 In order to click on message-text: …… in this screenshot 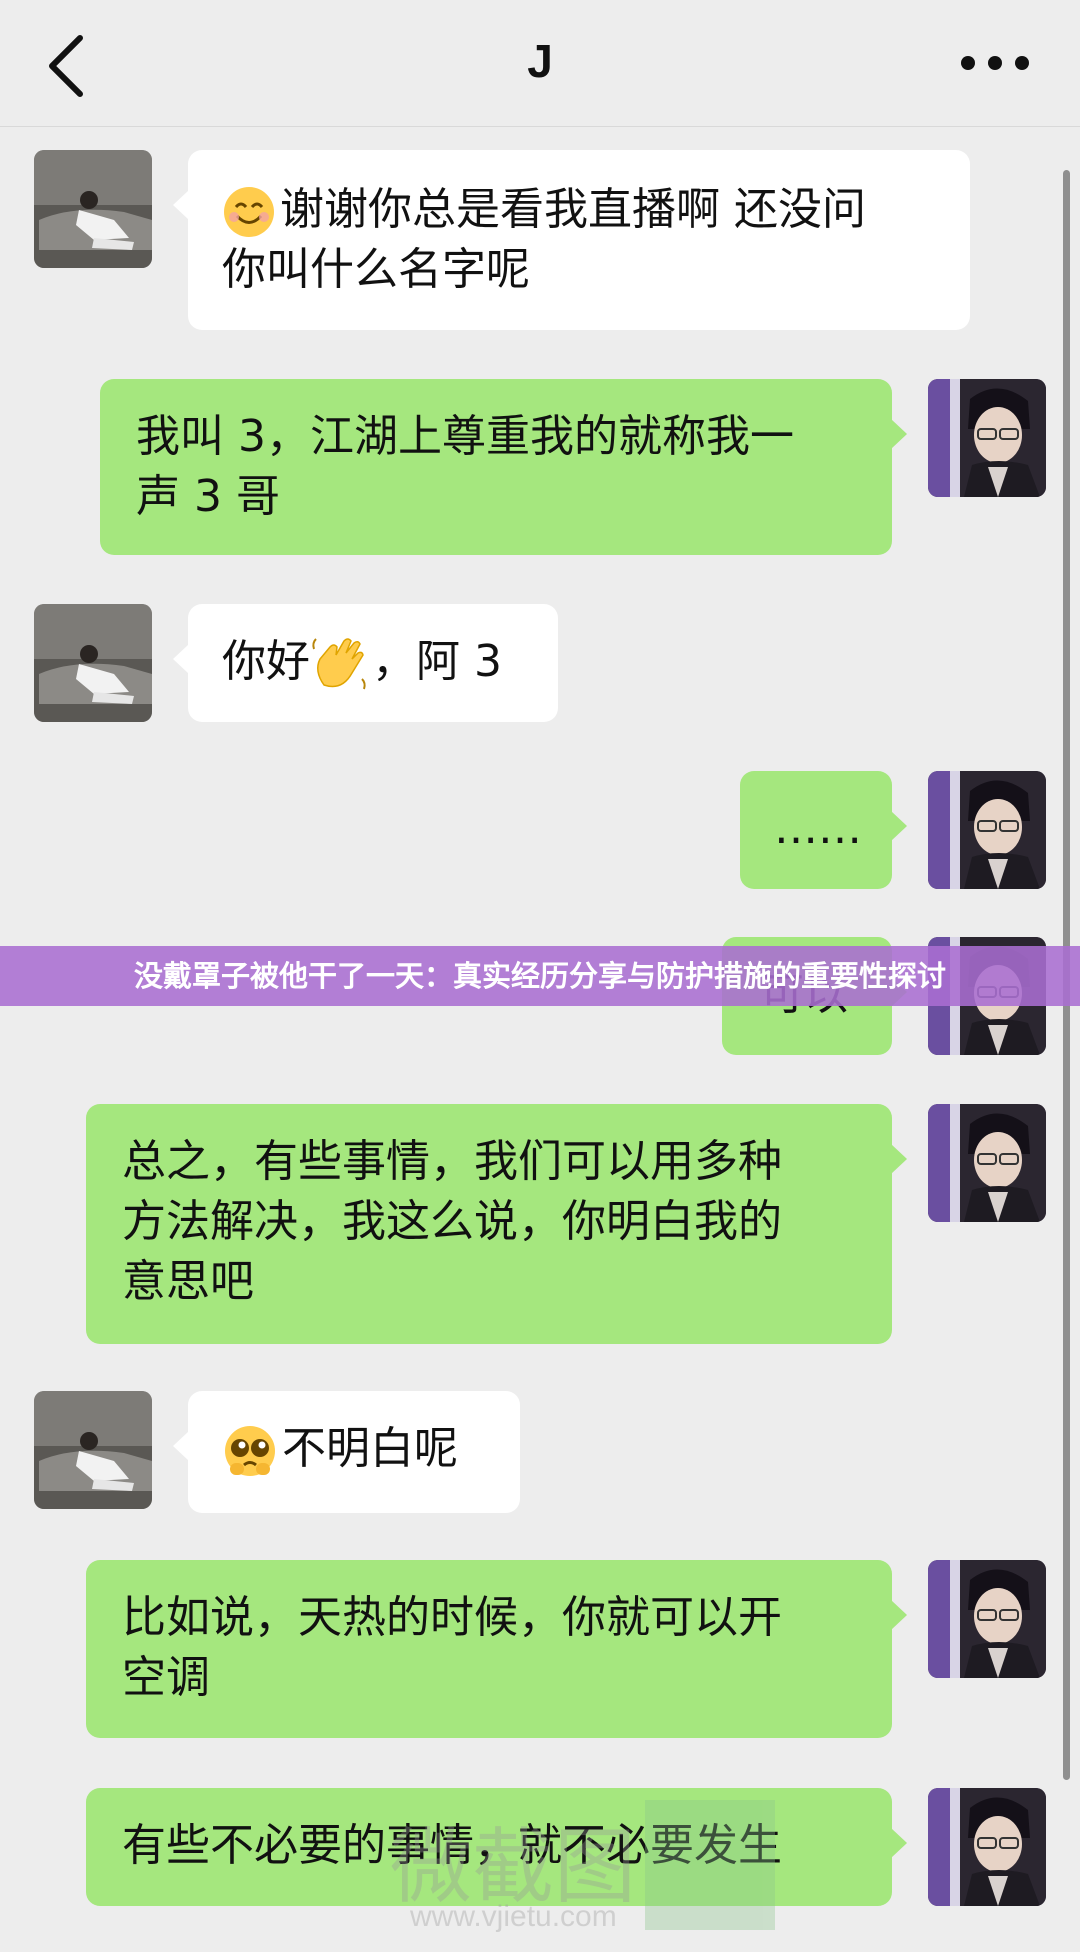, I will do `click(818, 828)`.